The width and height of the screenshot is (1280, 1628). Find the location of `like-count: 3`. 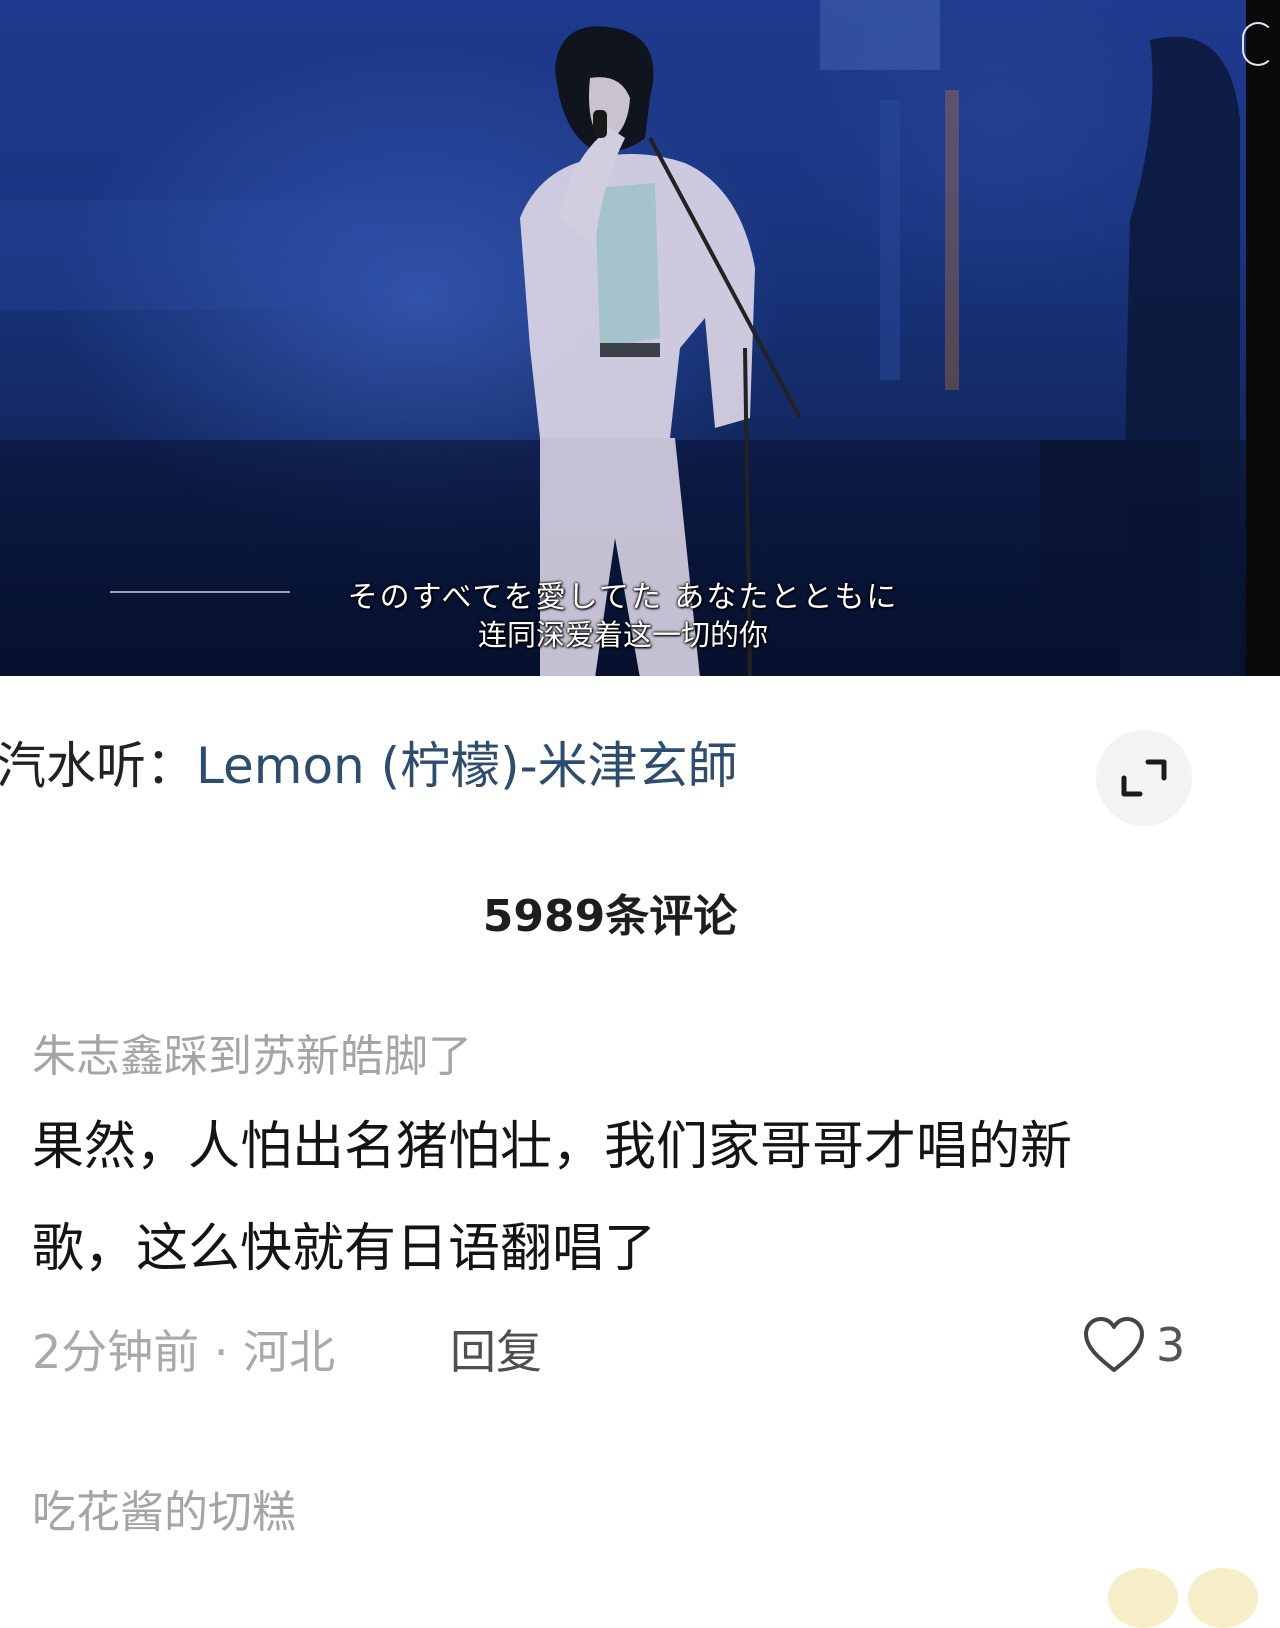

like-count: 3 is located at coordinates (1171, 1345).